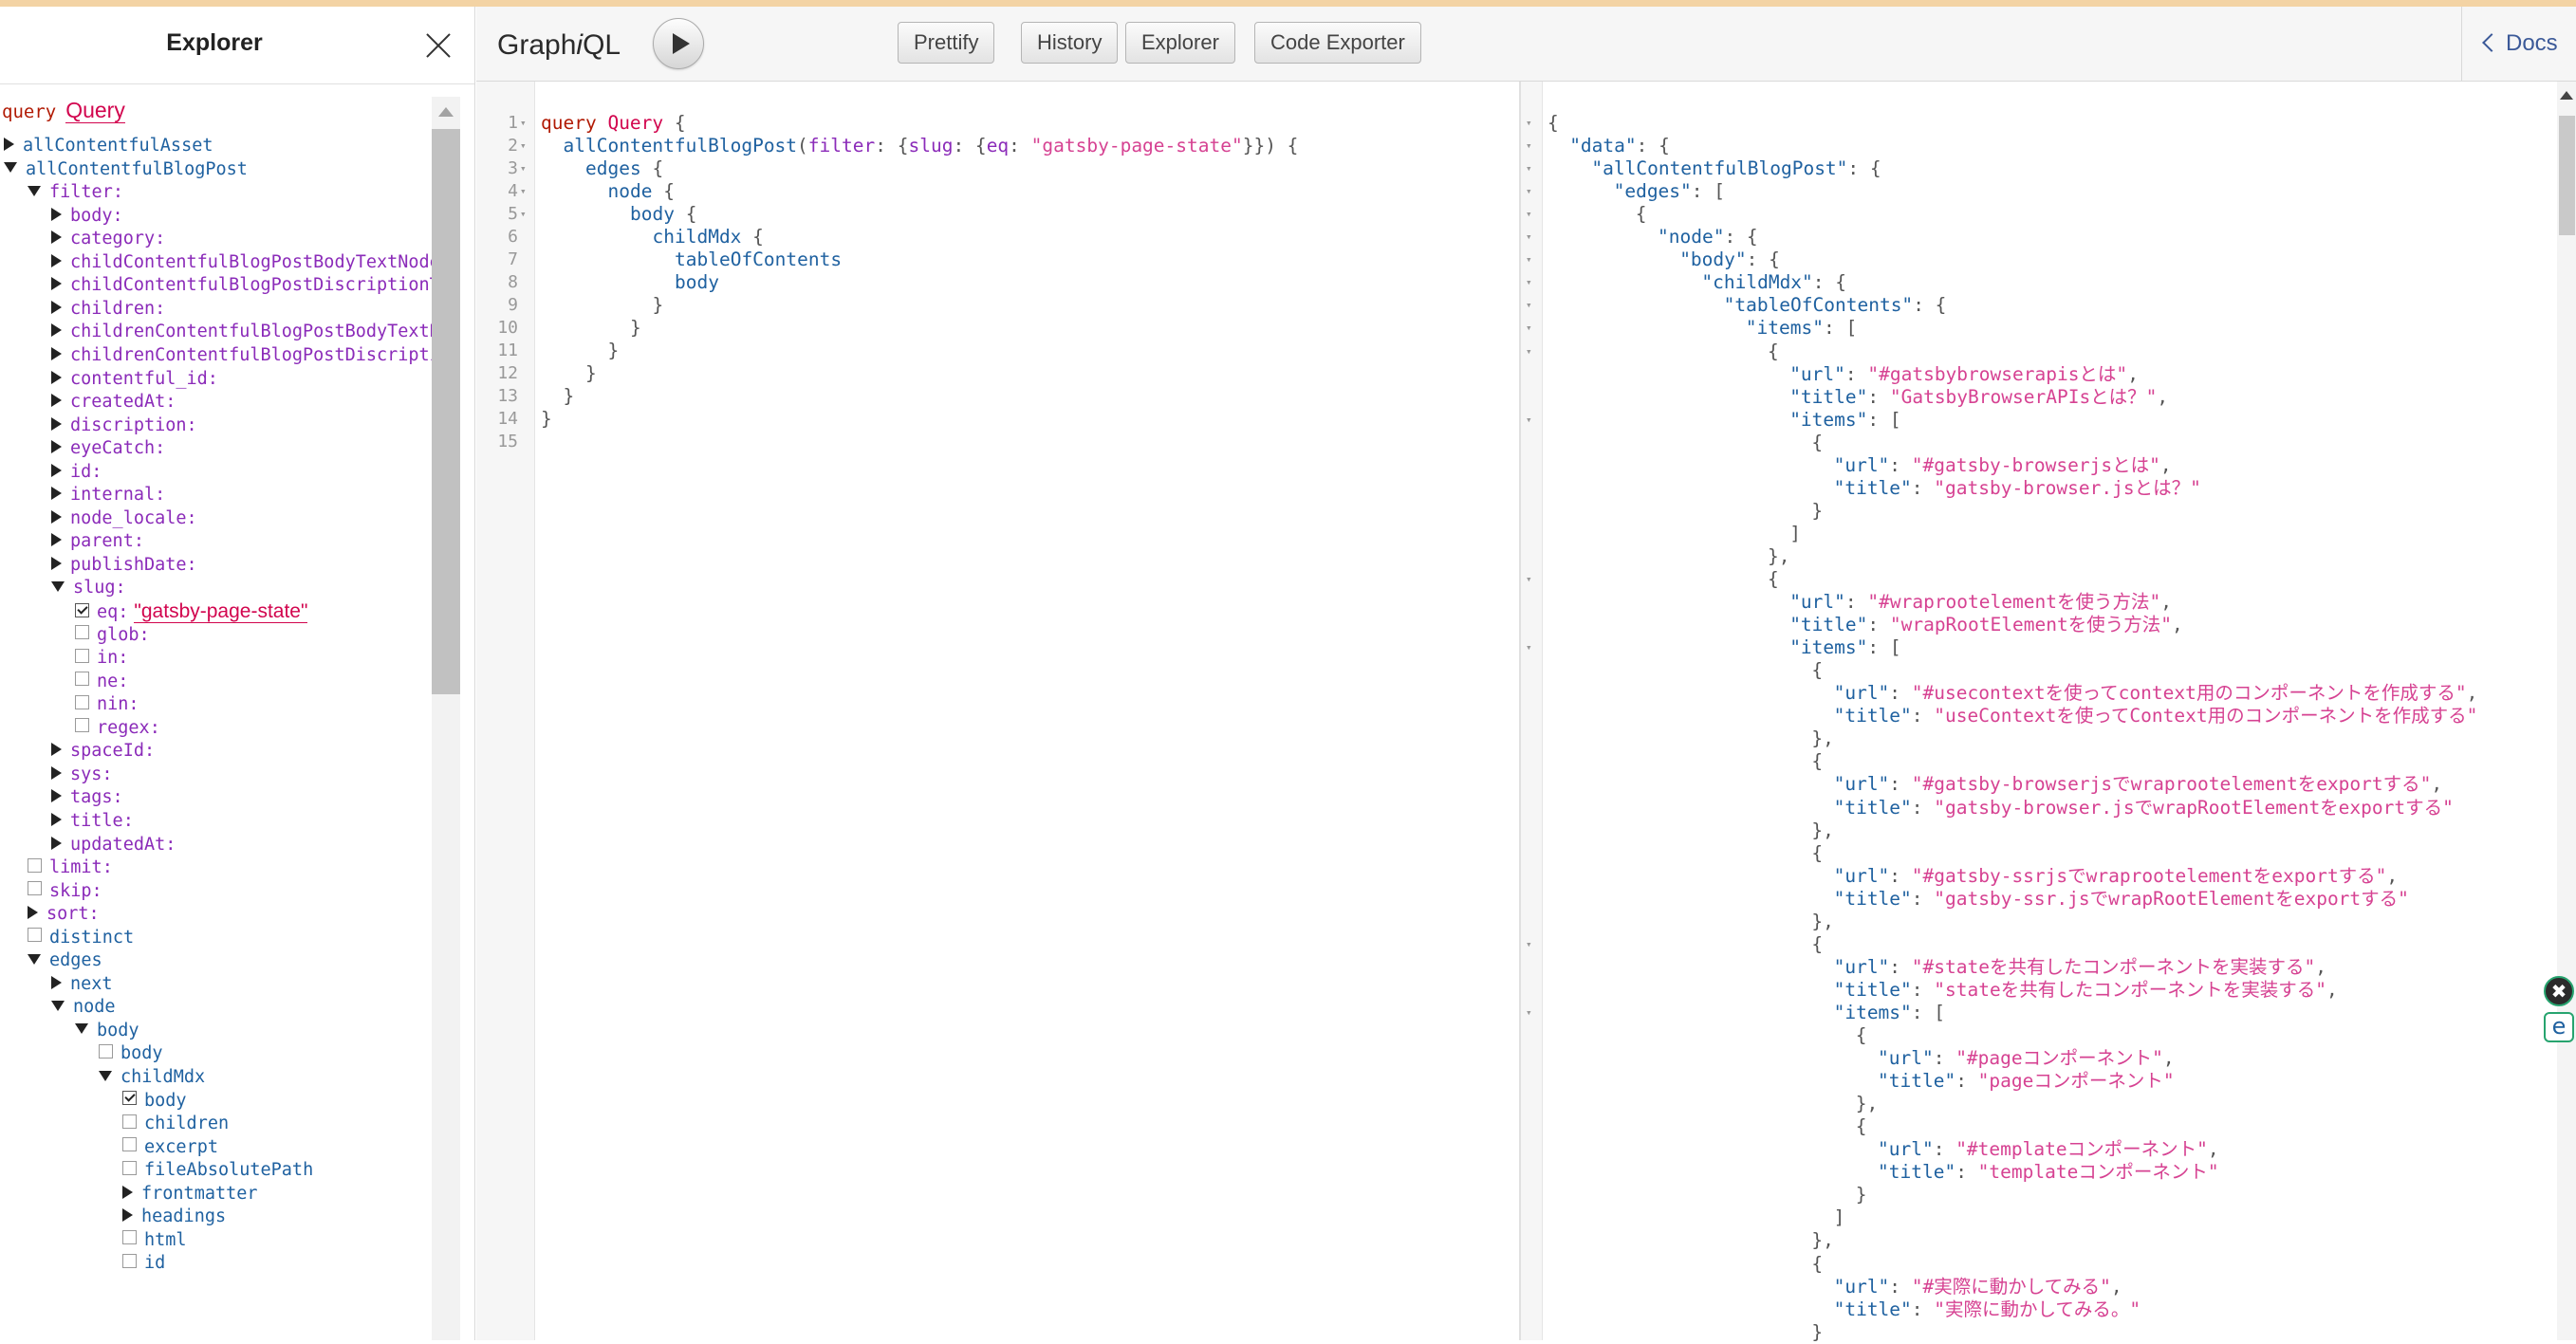 The image size is (2576, 1344). What do you see at coordinates (2566, 711) in the screenshot?
I see `result-scrollbar` at bounding box center [2566, 711].